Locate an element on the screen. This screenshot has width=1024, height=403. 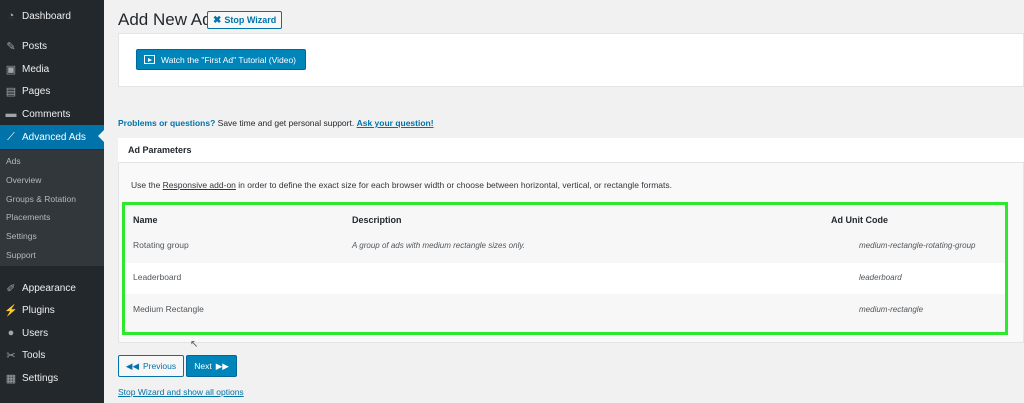
pages-icon: ▤ is located at coordinates (11, 91).